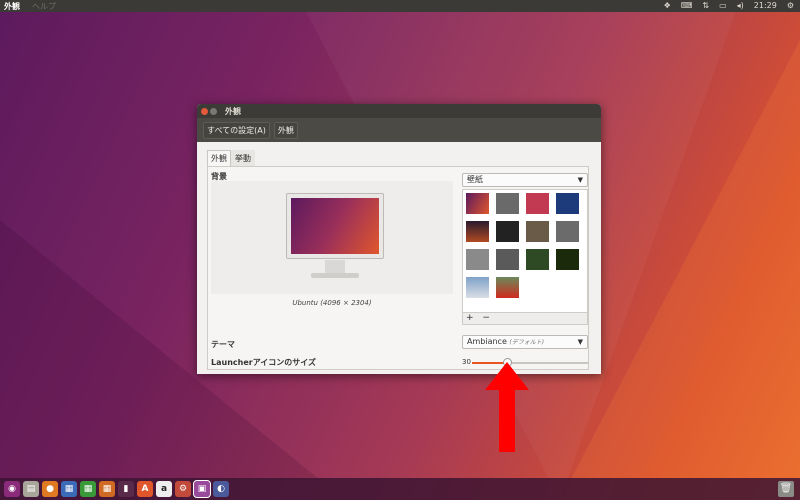 This screenshot has width=800, height=500. What do you see at coordinates (687, 6) in the screenshot?
I see `keyboard-icon: ⌨` at bounding box center [687, 6].